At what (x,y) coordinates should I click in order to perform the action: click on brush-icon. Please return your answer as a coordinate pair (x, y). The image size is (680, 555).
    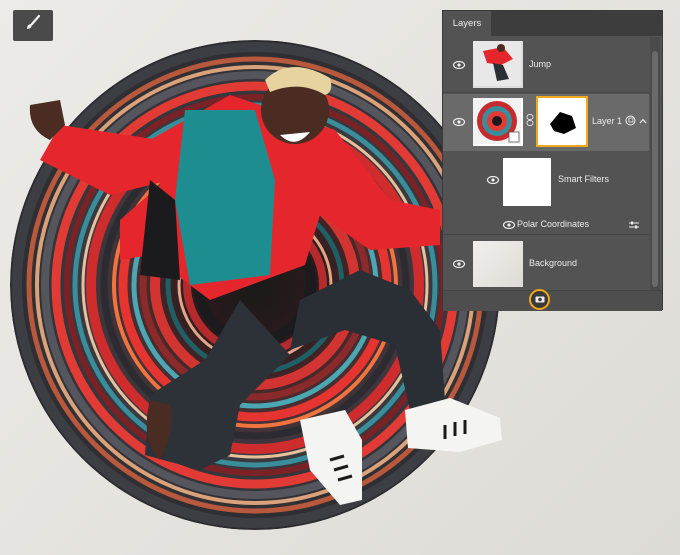
    Looking at the image, I should click on (33, 25).